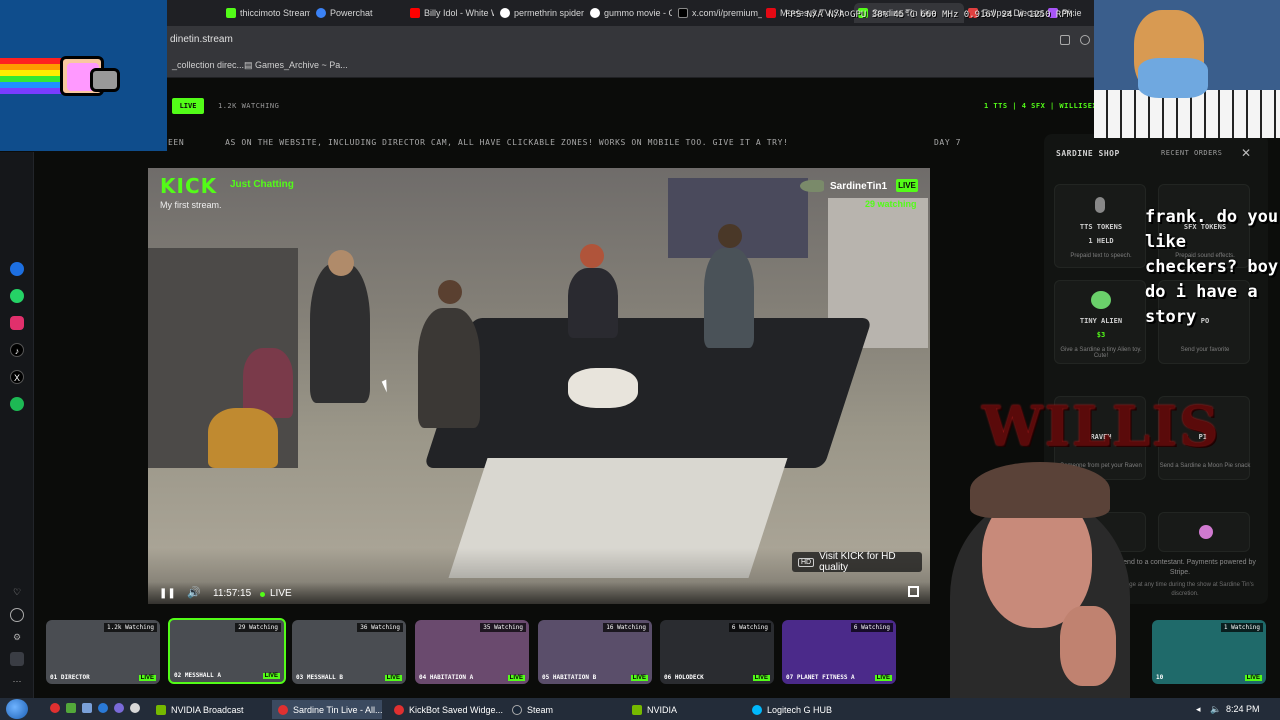 The width and height of the screenshot is (1280, 720). I want to click on kick-logo: KICK, so click(188, 186).